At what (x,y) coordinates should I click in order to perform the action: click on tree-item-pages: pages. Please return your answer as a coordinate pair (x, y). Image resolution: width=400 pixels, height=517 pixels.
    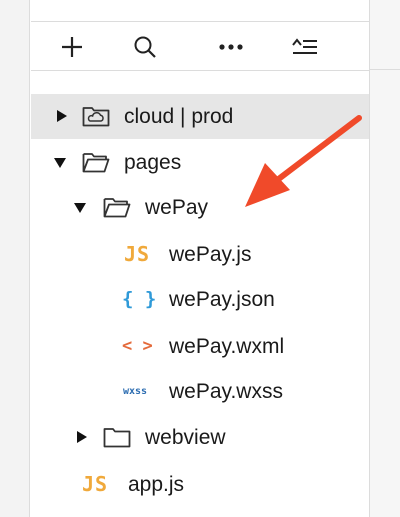
    Looking at the image, I should click on (200, 162).